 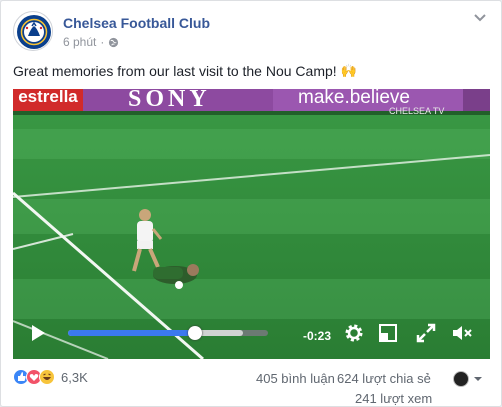 What do you see at coordinates (48, 97) in the screenshot?
I see `banner-estrella: estrella` at bounding box center [48, 97].